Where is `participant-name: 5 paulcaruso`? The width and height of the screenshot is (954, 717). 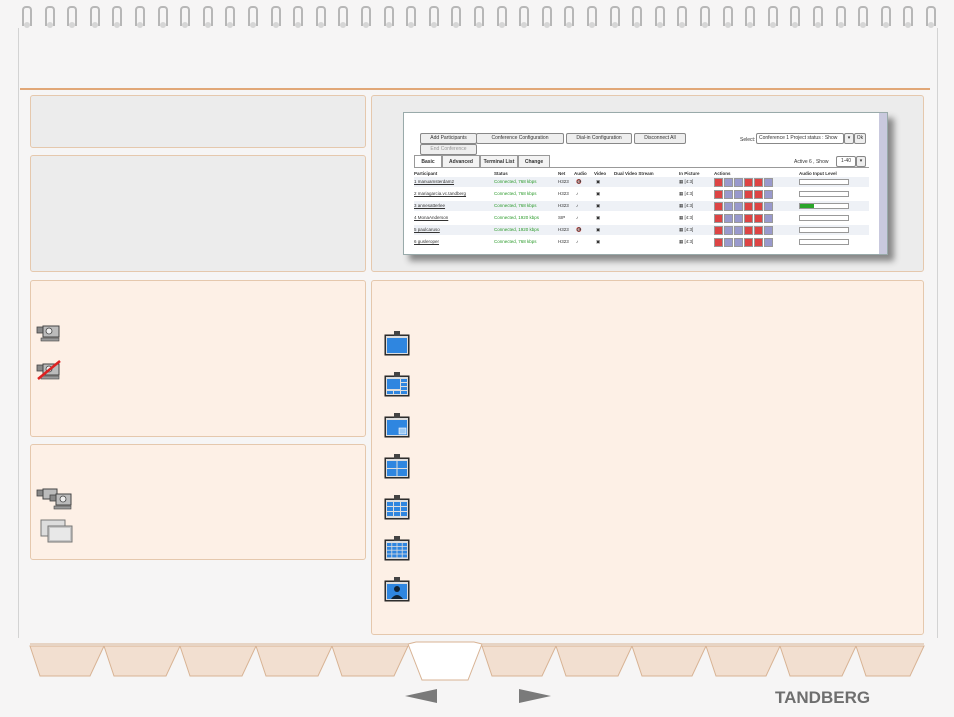 participant-name: 5 paulcaruso is located at coordinates (427, 230).